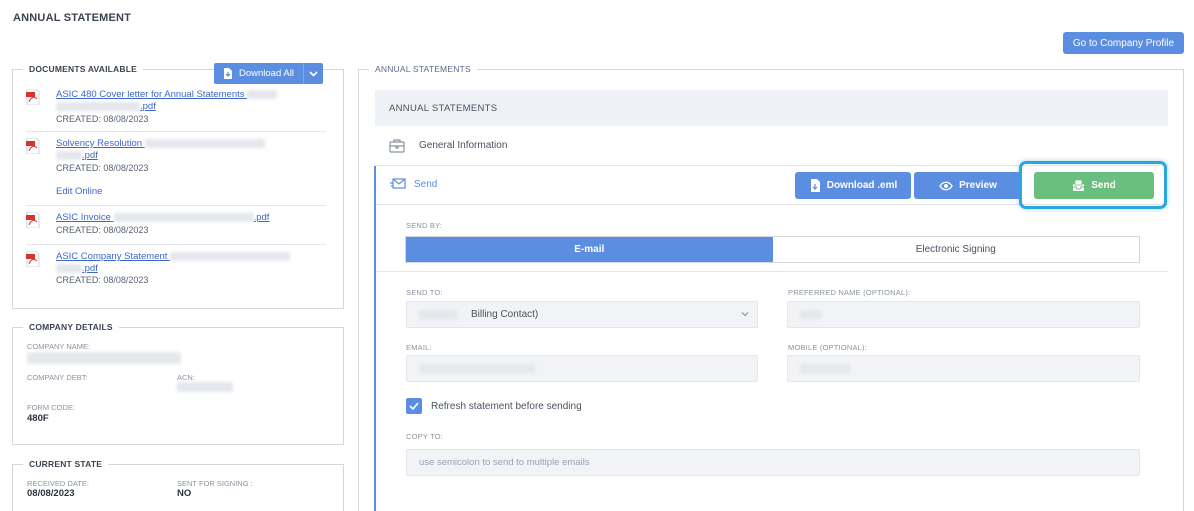  Describe the element at coordinates (57, 377) in the screenshot. I see `company-debt-label: COMPANY DEBT:` at that location.